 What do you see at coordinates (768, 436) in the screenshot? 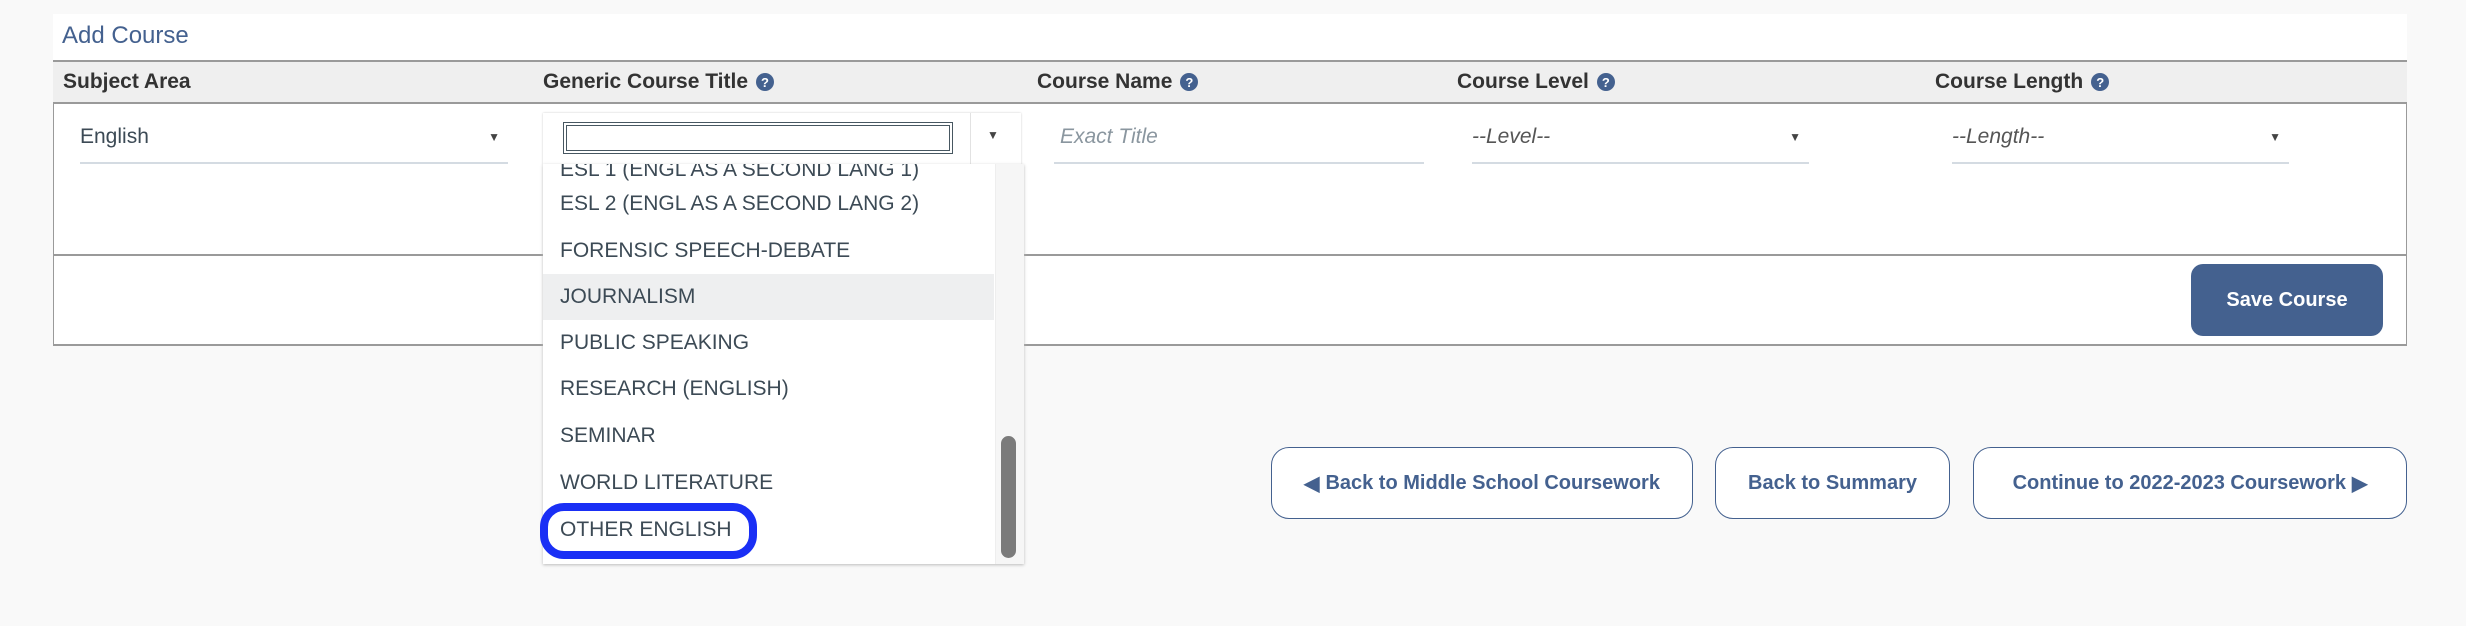
I see `list-item: SEMINAR` at bounding box center [768, 436].